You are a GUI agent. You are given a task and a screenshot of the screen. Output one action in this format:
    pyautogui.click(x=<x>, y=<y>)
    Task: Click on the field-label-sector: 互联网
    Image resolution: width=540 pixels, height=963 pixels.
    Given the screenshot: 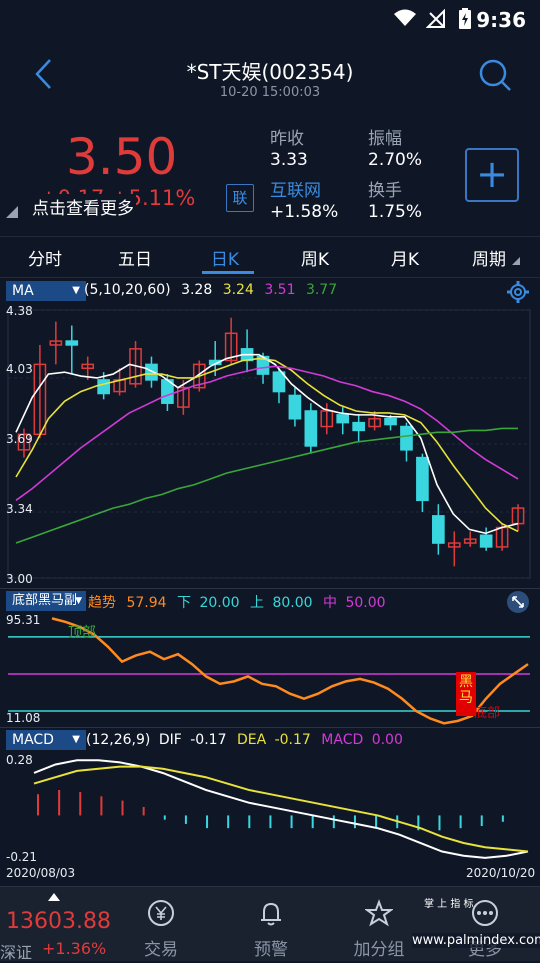 What is the action you would take?
    pyautogui.click(x=295, y=188)
    